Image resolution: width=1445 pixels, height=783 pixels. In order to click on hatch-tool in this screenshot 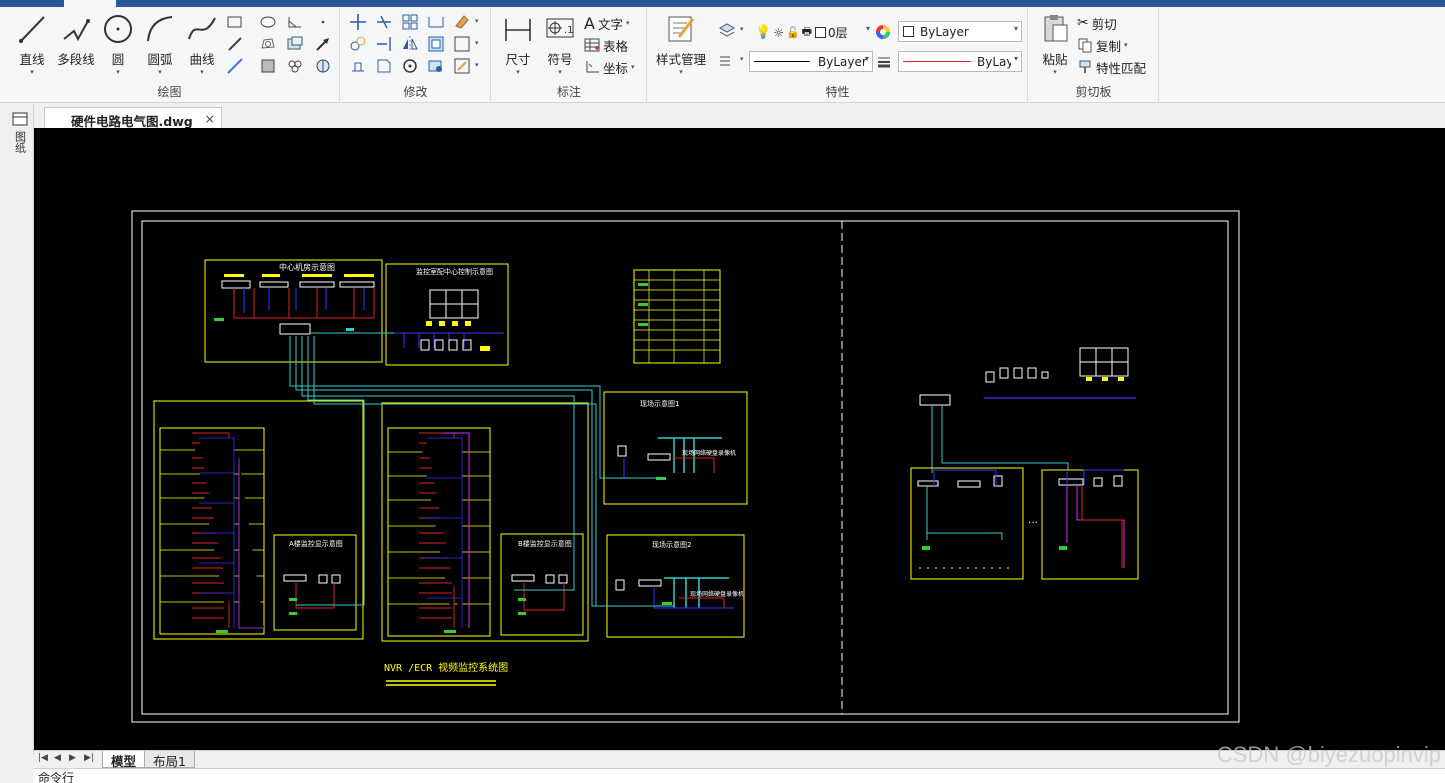, I will do `click(269, 67)`.